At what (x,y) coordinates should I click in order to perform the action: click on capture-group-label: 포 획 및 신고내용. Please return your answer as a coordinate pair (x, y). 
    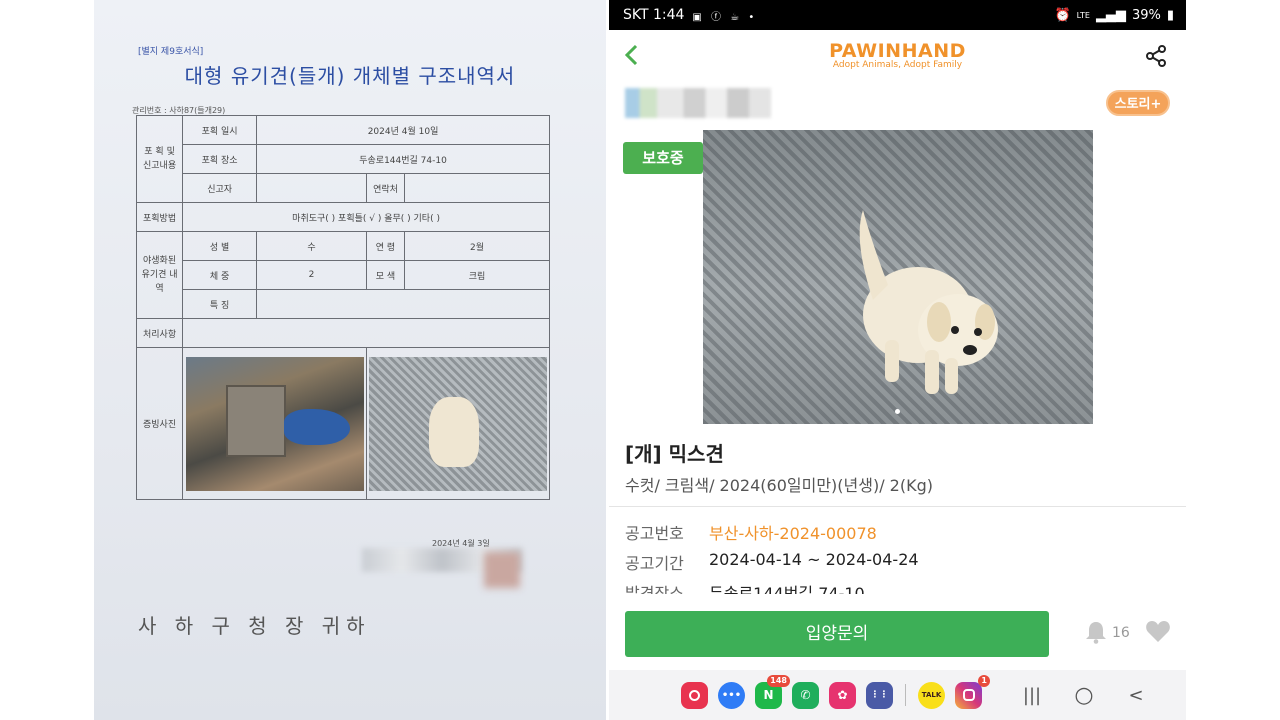
    Looking at the image, I should click on (159, 159).